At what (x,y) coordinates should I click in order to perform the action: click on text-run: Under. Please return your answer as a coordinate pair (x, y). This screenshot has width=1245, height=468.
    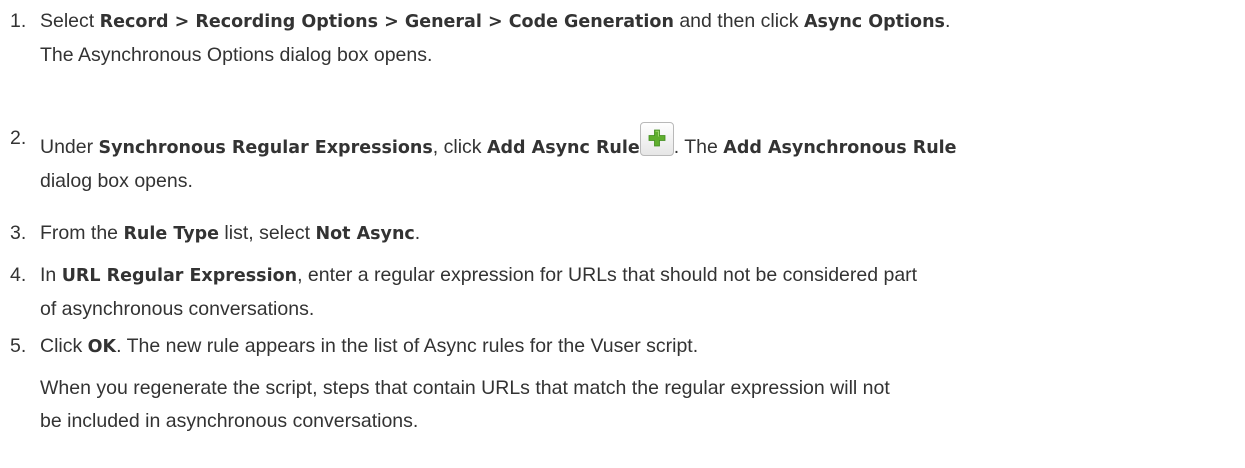
    Looking at the image, I should click on (69, 147).